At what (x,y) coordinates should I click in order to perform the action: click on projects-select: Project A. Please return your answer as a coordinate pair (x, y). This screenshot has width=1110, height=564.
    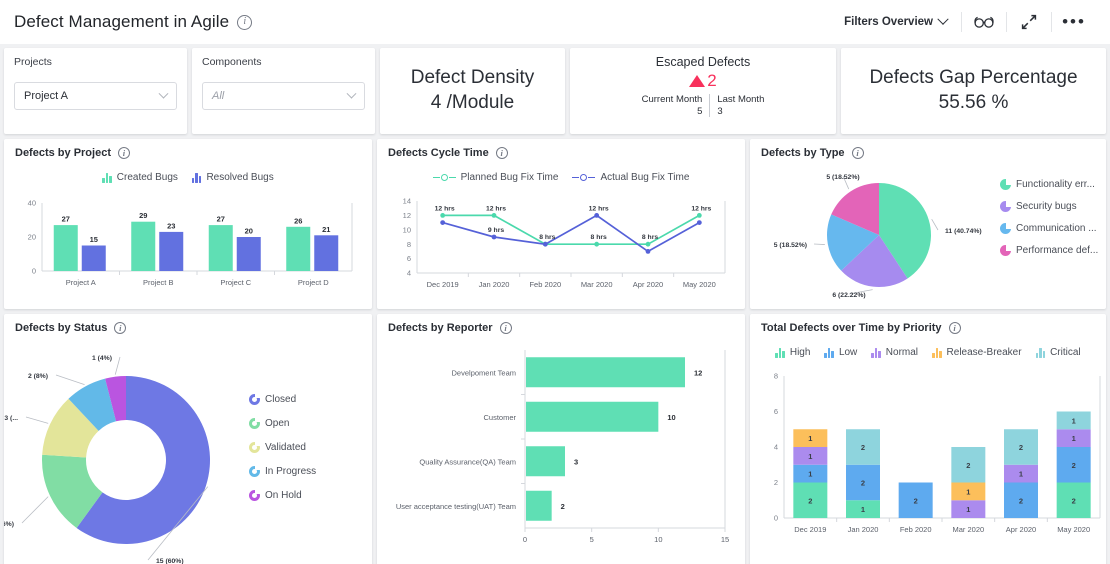
    Looking at the image, I should click on (95, 96).